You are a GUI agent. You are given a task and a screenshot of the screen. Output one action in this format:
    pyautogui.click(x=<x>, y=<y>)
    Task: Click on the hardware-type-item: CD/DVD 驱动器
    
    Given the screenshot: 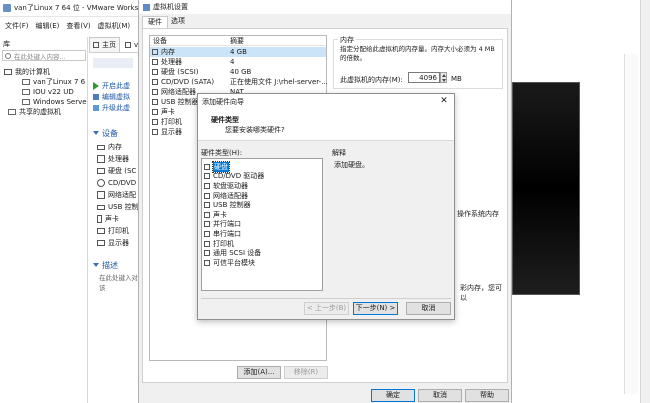 What is the action you would take?
    pyautogui.click(x=234, y=177)
    